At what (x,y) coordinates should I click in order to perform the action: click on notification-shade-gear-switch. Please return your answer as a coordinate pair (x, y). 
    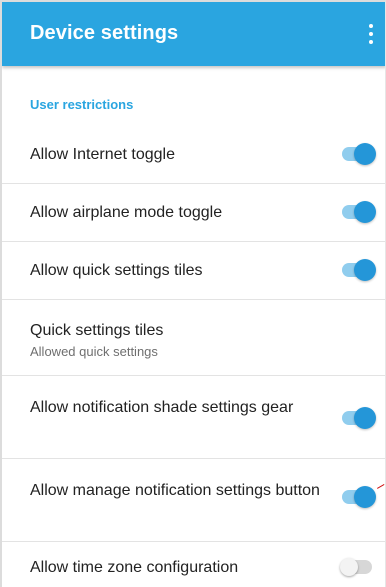
    Looking at the image, I should click on (358, 418).